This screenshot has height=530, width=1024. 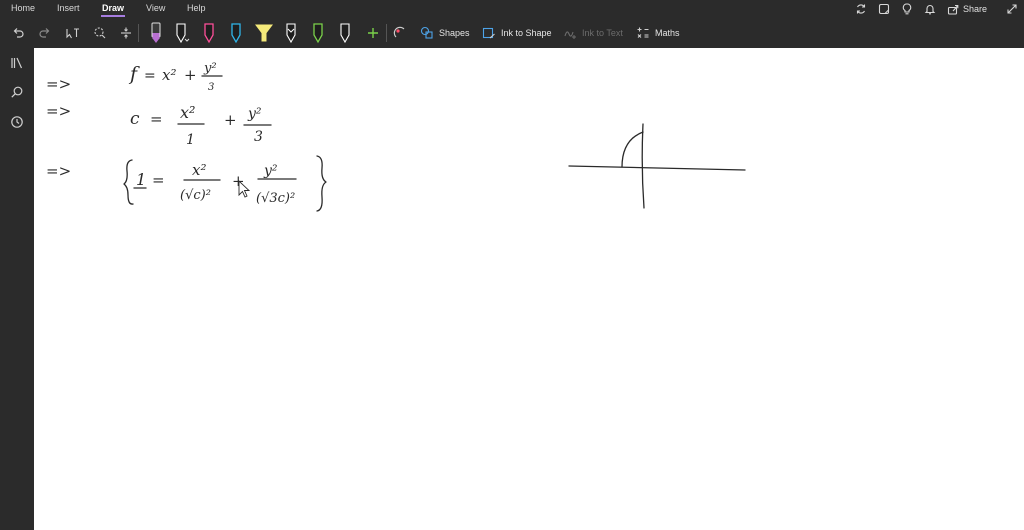 I want to click on share-icon, so click(x=953, y=9).